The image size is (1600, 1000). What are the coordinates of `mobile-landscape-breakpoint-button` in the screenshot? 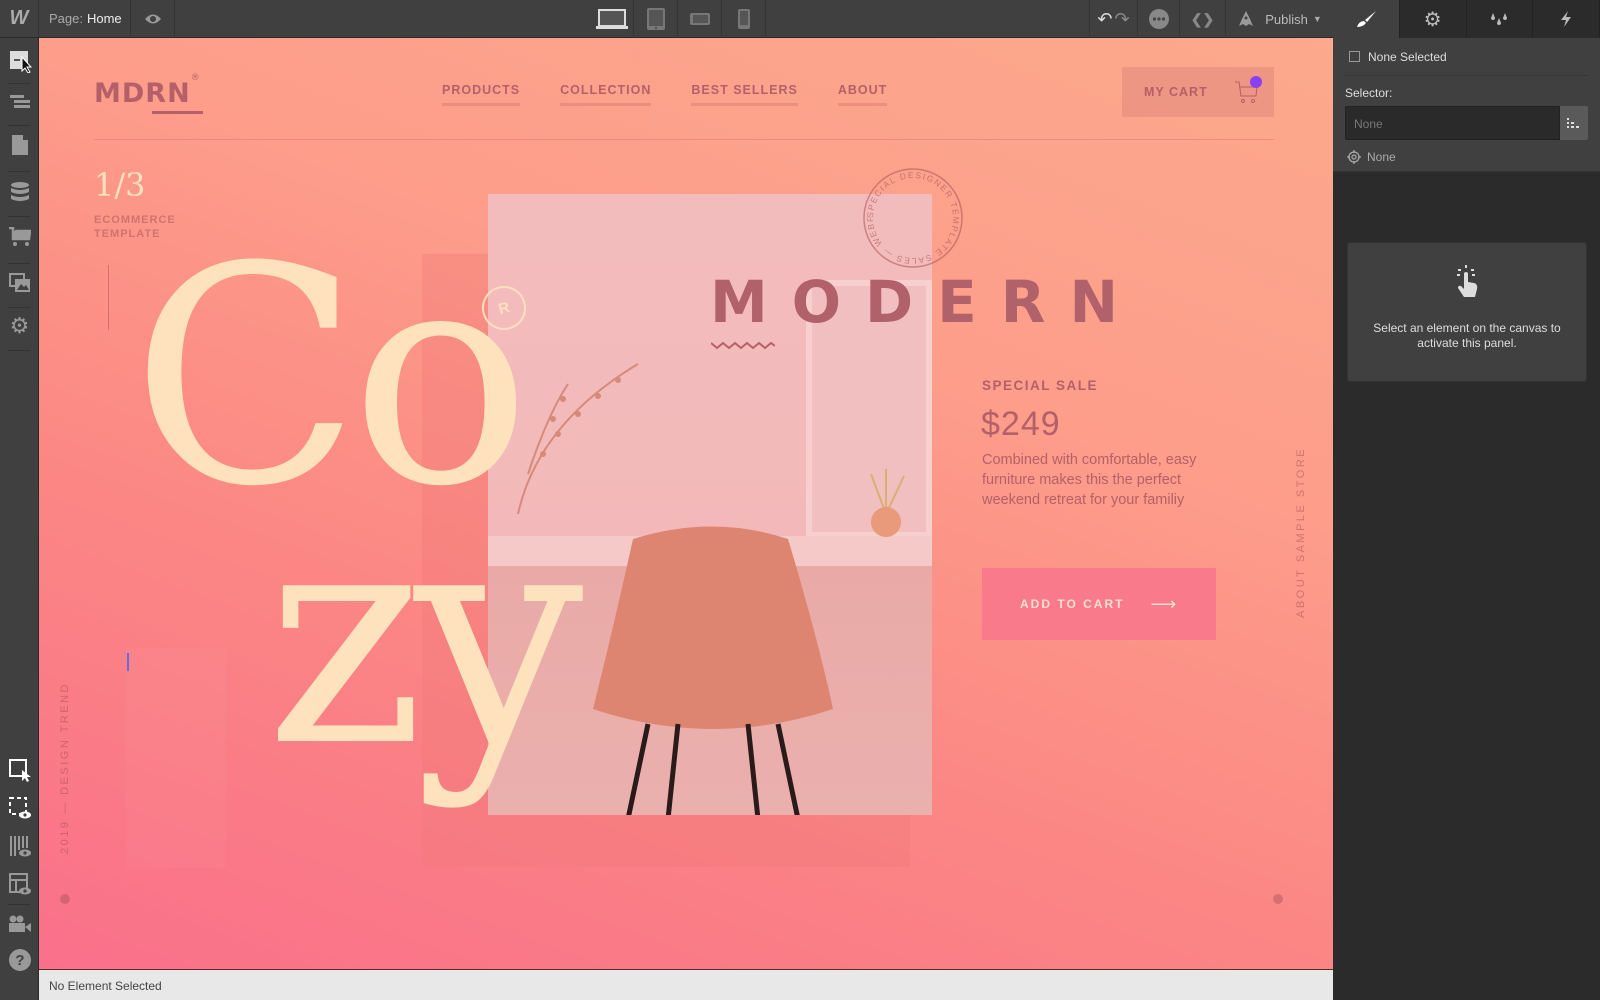 It's located at (700, 19).